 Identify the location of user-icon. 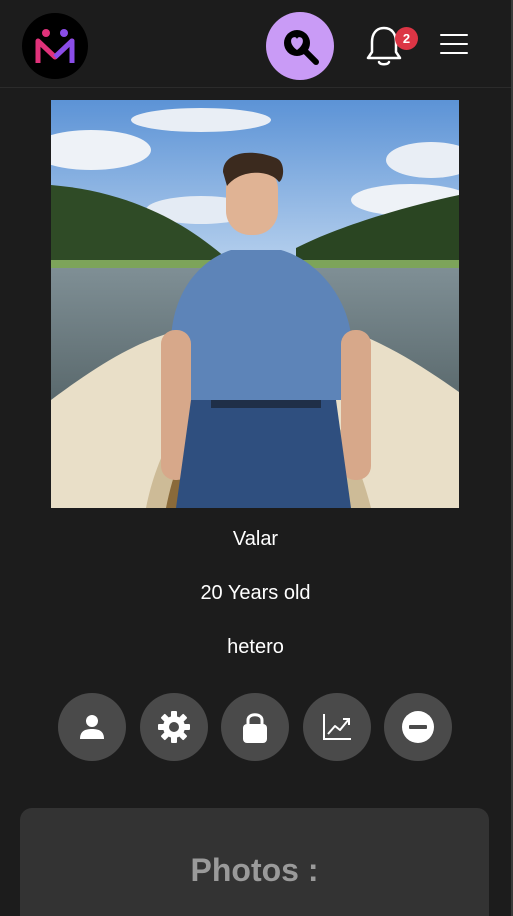
(92, 727).